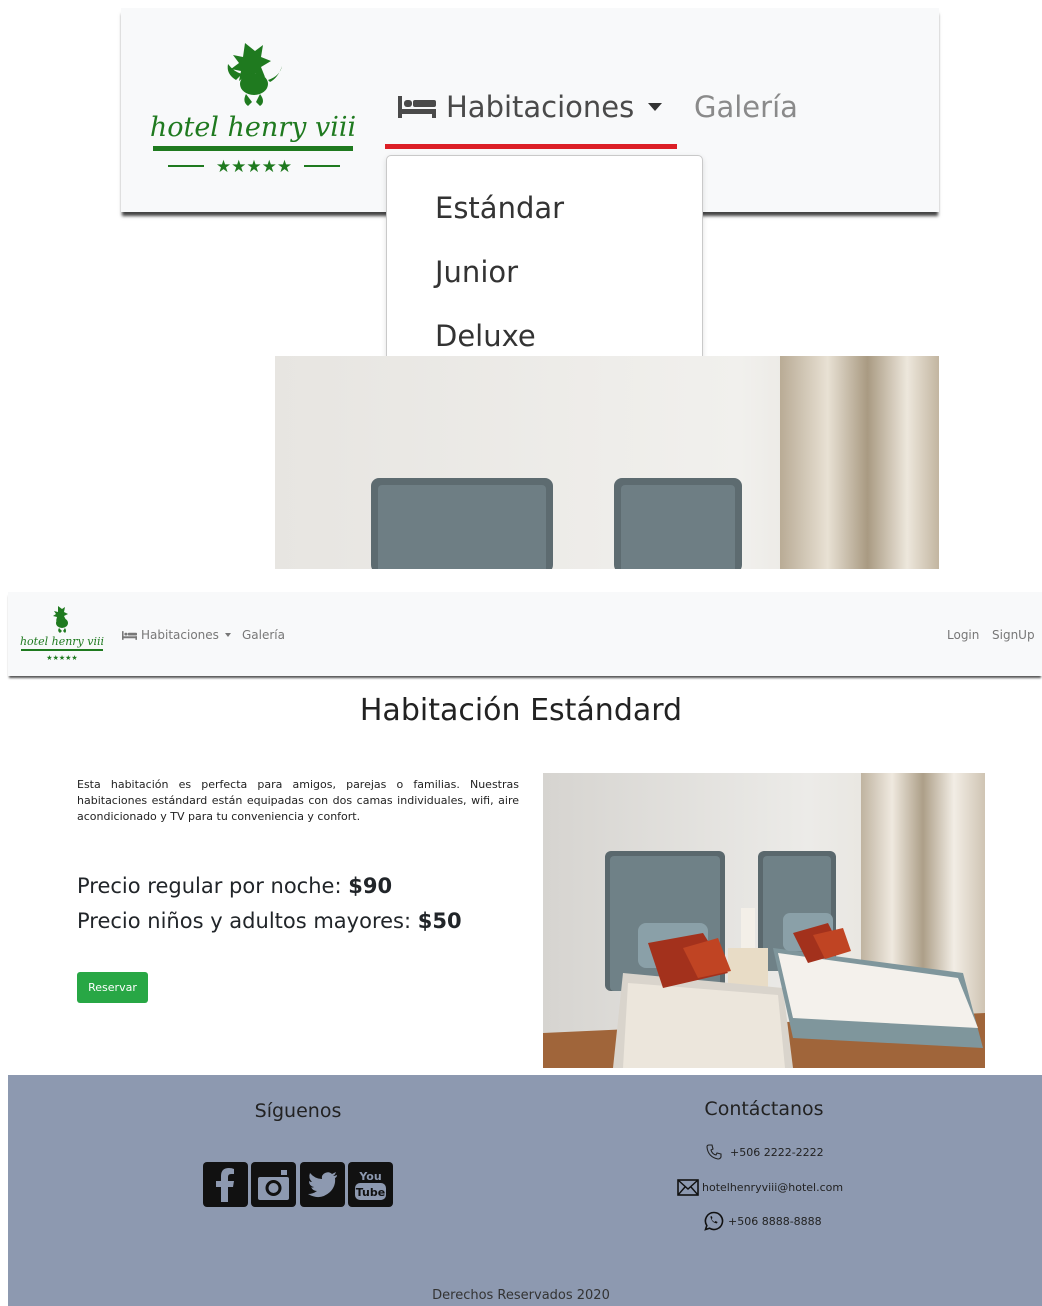  I want to click on navbar-logo-stars: ★★★★★, so click(61, 658).